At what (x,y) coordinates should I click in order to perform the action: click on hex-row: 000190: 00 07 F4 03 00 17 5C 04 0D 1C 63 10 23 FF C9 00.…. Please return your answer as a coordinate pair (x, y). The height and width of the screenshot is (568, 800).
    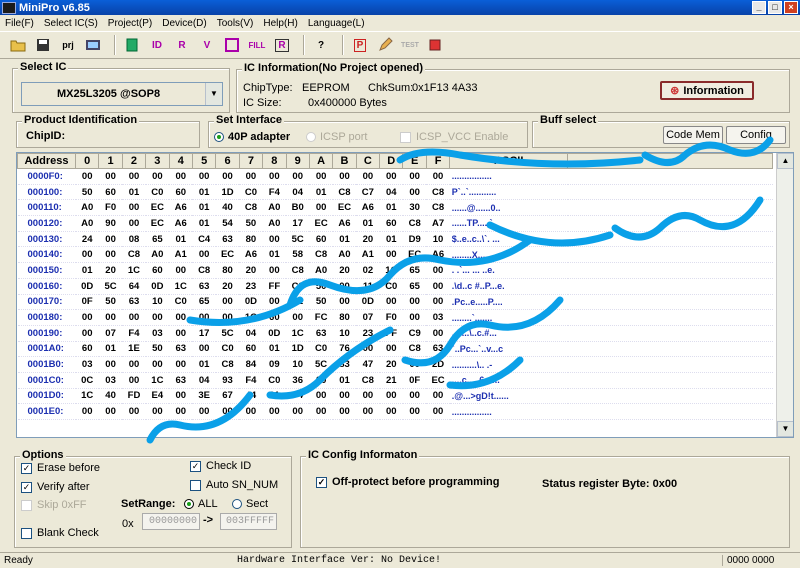
    Looking at the image, I should click on (395, 333).